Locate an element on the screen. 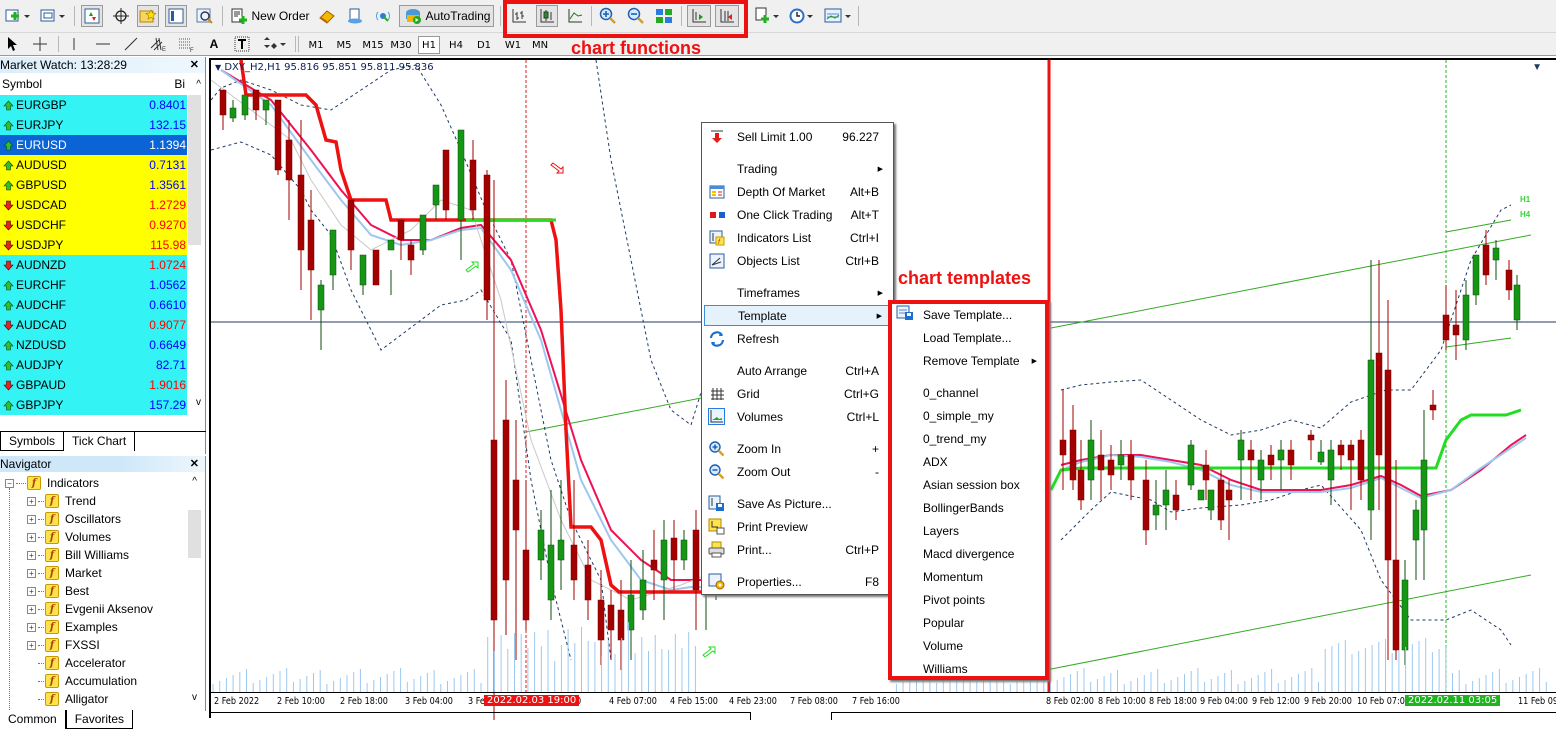  timeframe-mn: MN is located at coordinates (540, 45).